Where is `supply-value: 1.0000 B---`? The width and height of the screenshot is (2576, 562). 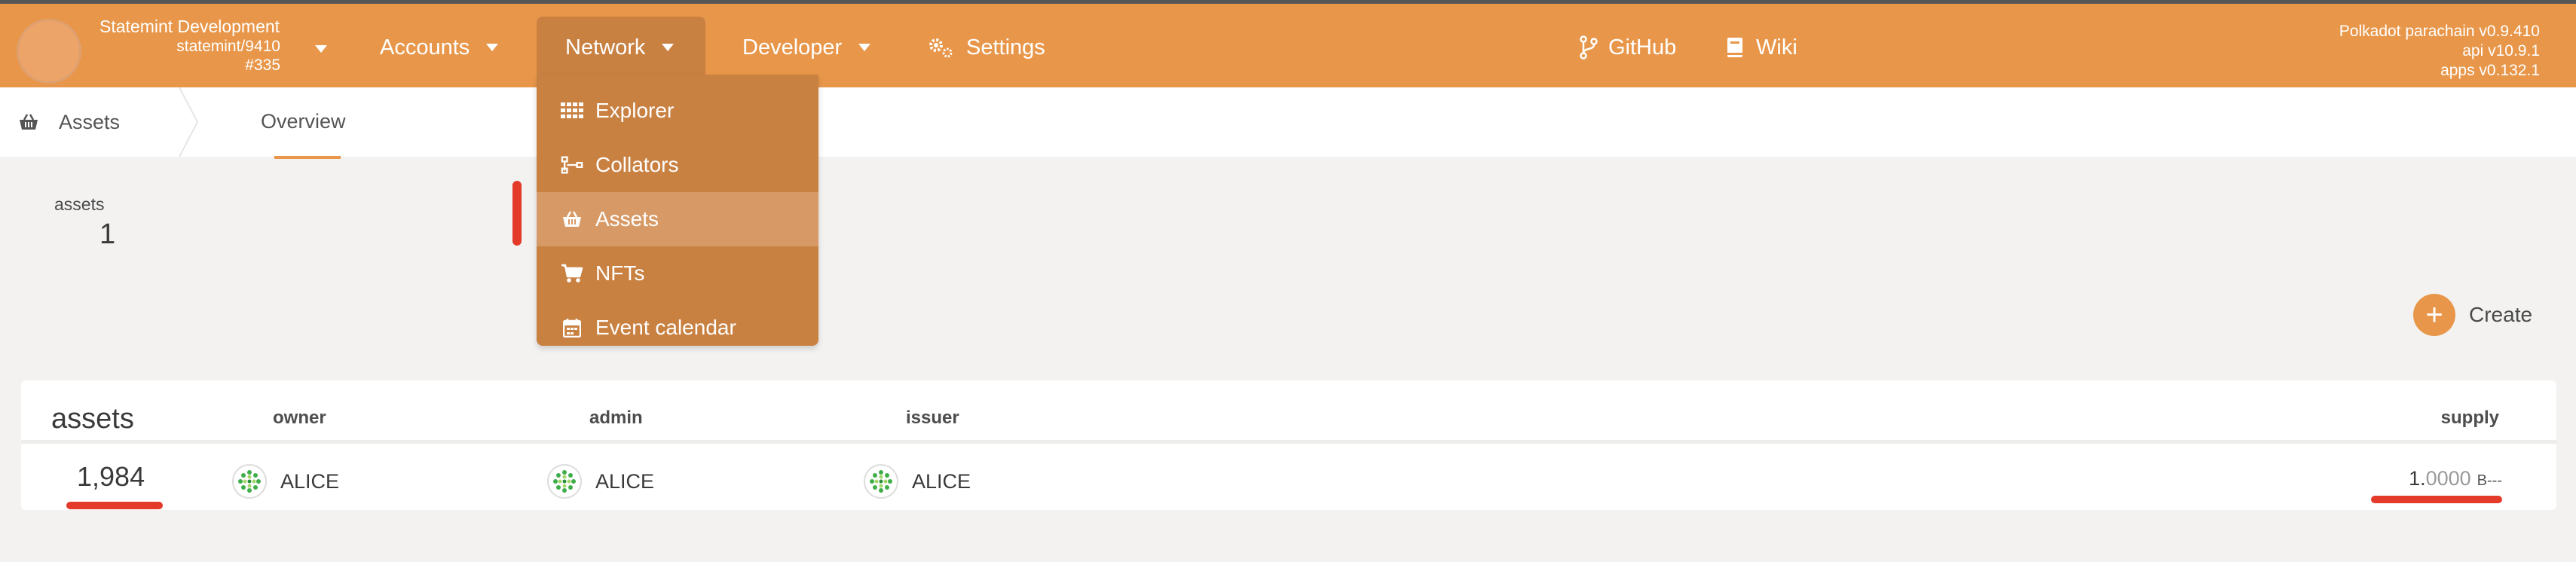
supply-value: 1.0000 B--- is located at coordinates (2455, 478).